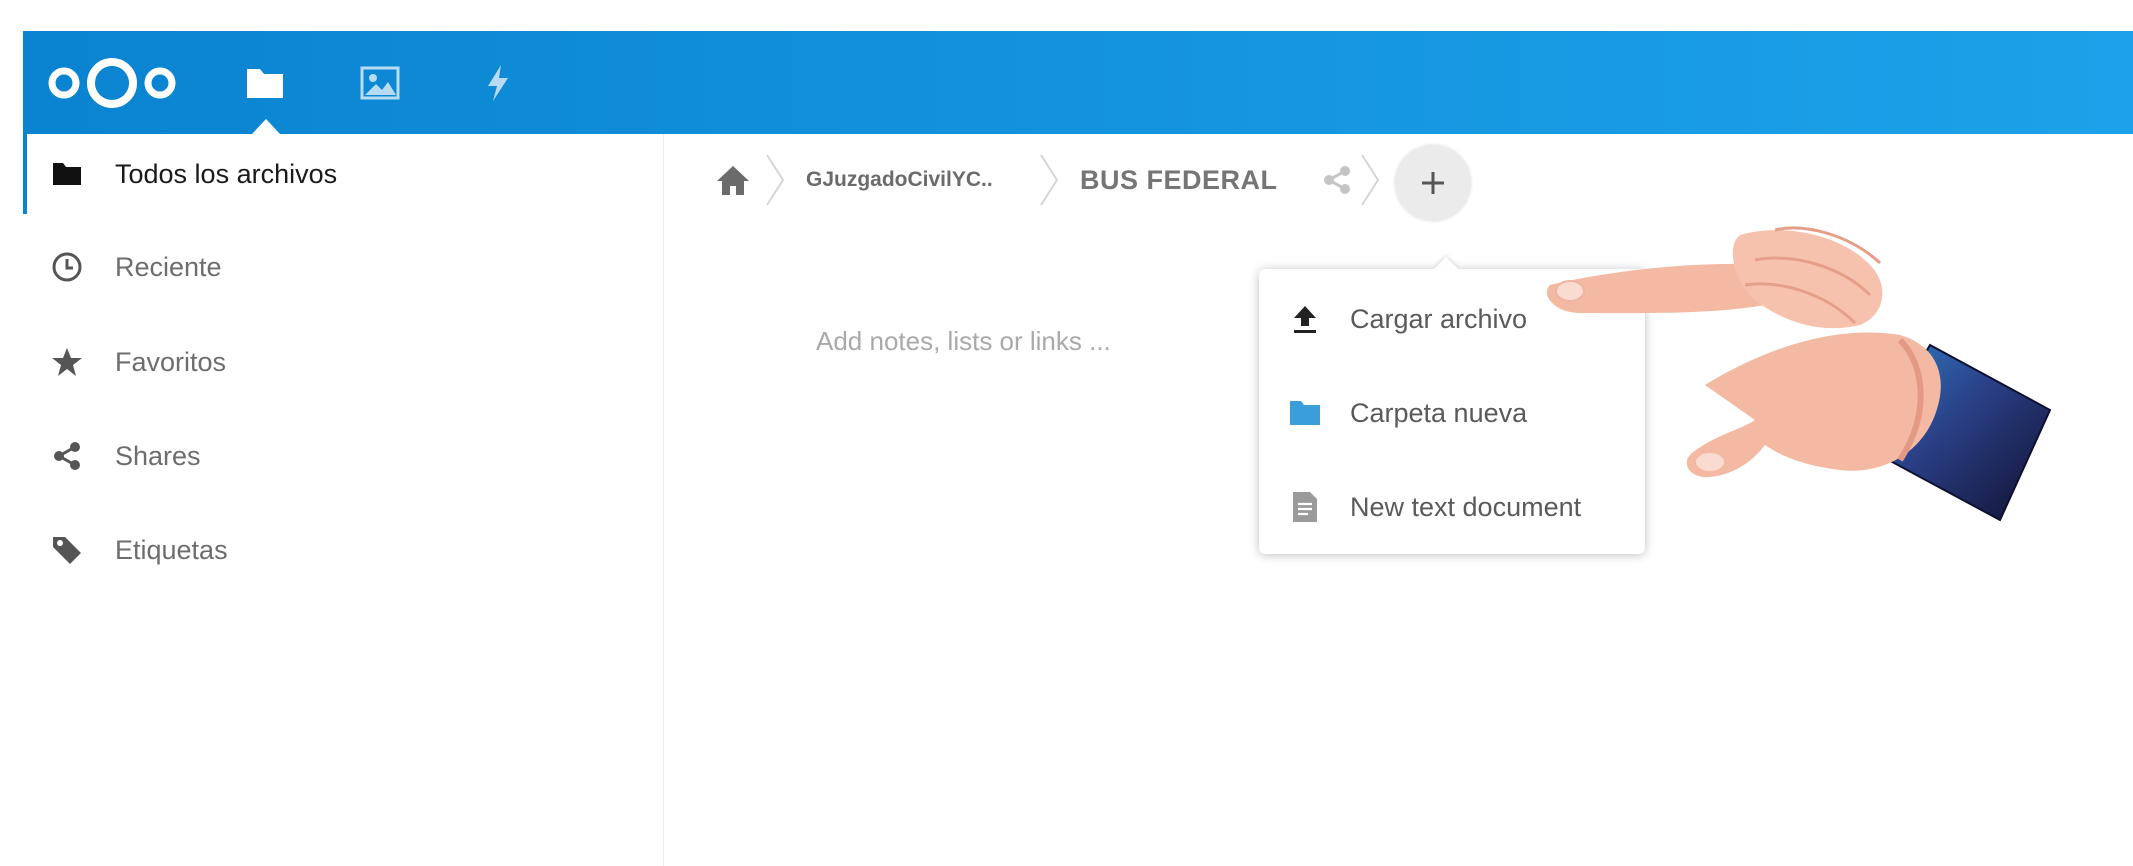 Image resolution: width=2133 pixels, height=866 pixels. Describe the element at coordinates (1179, 180) in the screenshot. I see `breadcrumb-item-current: BUS FEDERAL` at that location.